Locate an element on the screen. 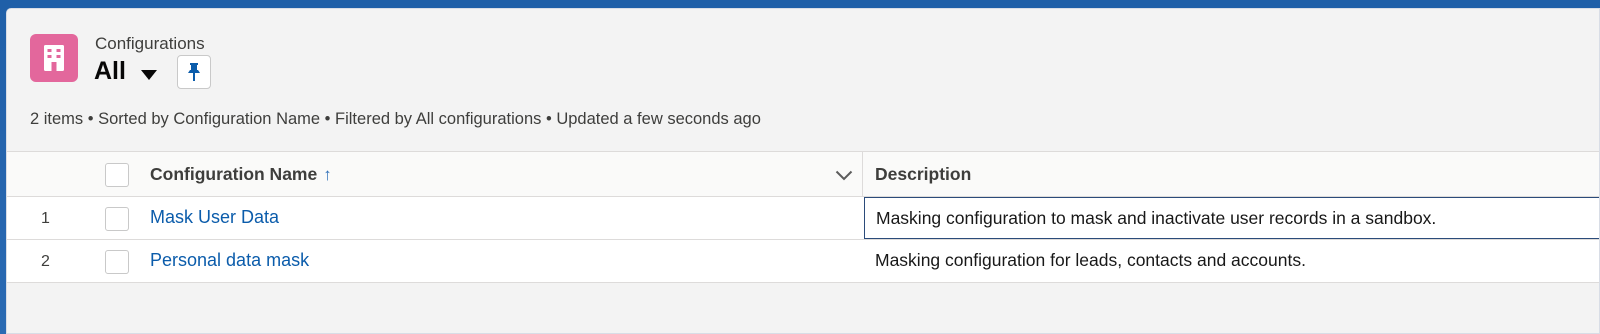 The height and width of the screenshot is (334, 1600). object-label: Configurations is located at coordinates (150, 43).